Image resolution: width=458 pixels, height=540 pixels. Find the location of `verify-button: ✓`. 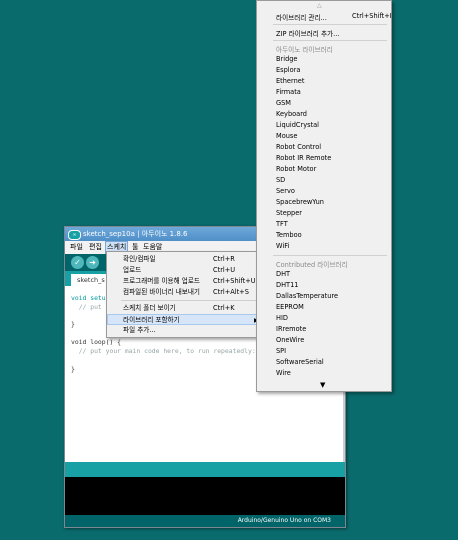

verify-button: ✓ is located at coordinates (77, 262).